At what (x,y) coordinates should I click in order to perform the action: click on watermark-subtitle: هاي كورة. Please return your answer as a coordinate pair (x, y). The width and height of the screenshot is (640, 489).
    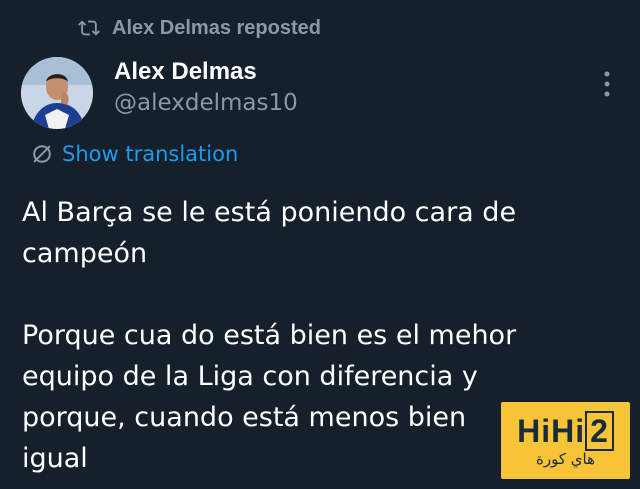
    Looking at the image, I should click on (565, 458).